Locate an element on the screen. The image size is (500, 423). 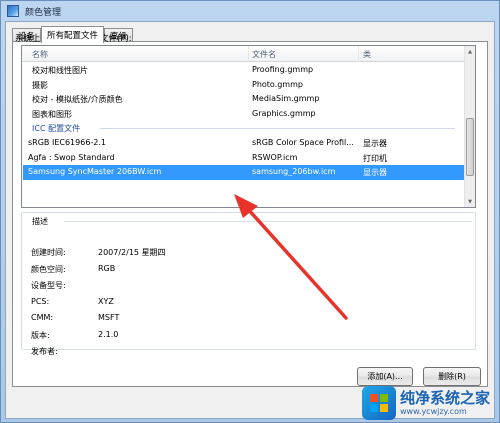
watermark-url: www.ycwjzy.com is located at coordinates (433, 411).